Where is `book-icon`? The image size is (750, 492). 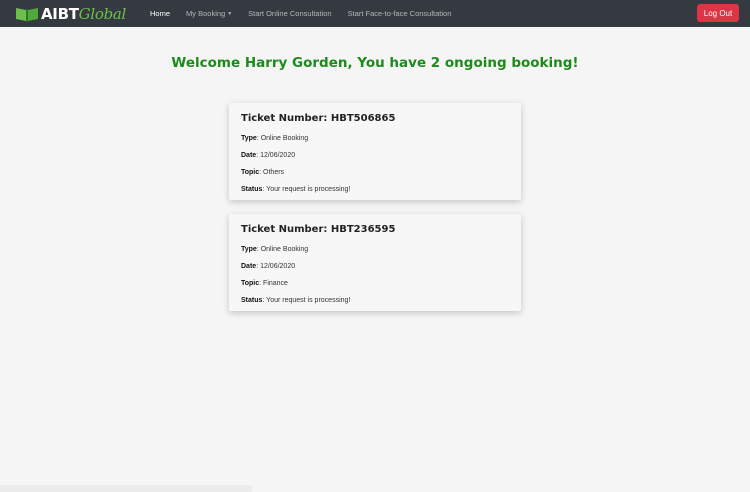 book-icon is located at coordinates (27, 14).